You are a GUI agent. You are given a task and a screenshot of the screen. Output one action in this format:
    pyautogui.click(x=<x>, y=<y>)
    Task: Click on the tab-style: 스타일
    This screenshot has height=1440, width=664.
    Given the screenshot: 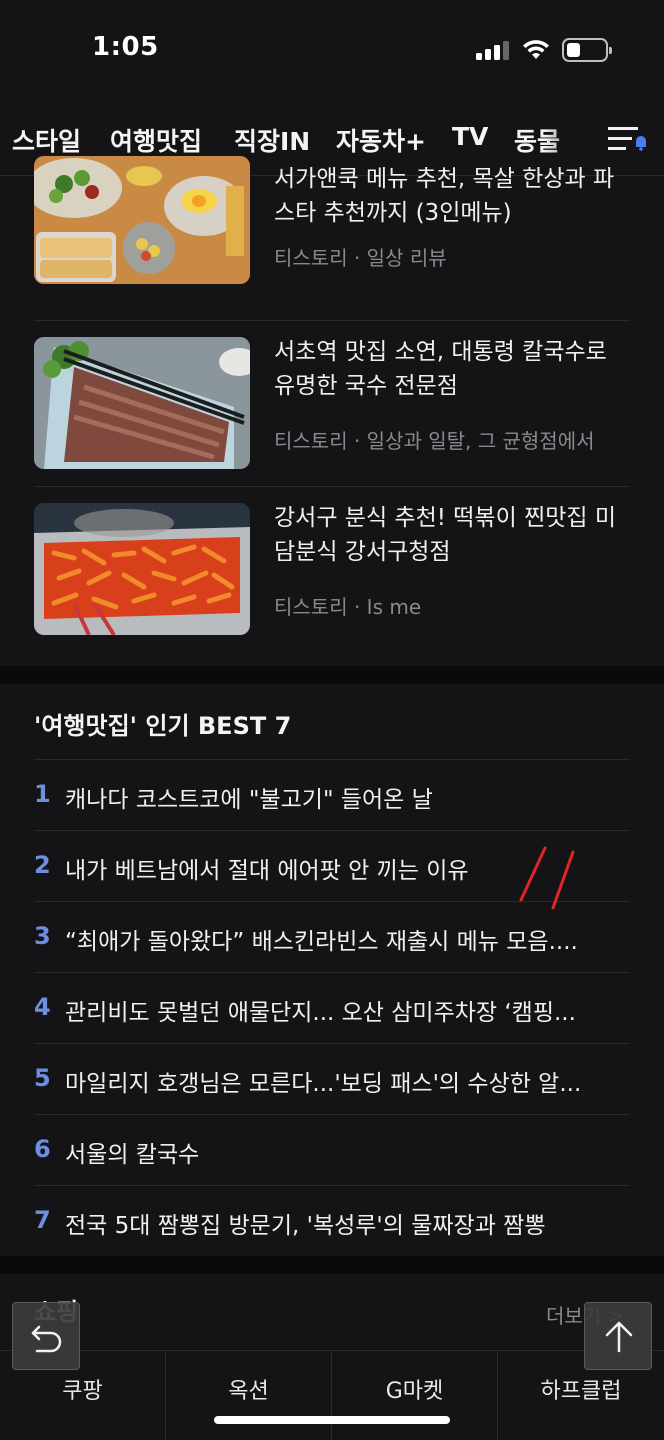 What is the action you would take?
    pyautogui.click(x=46, y=140)
    